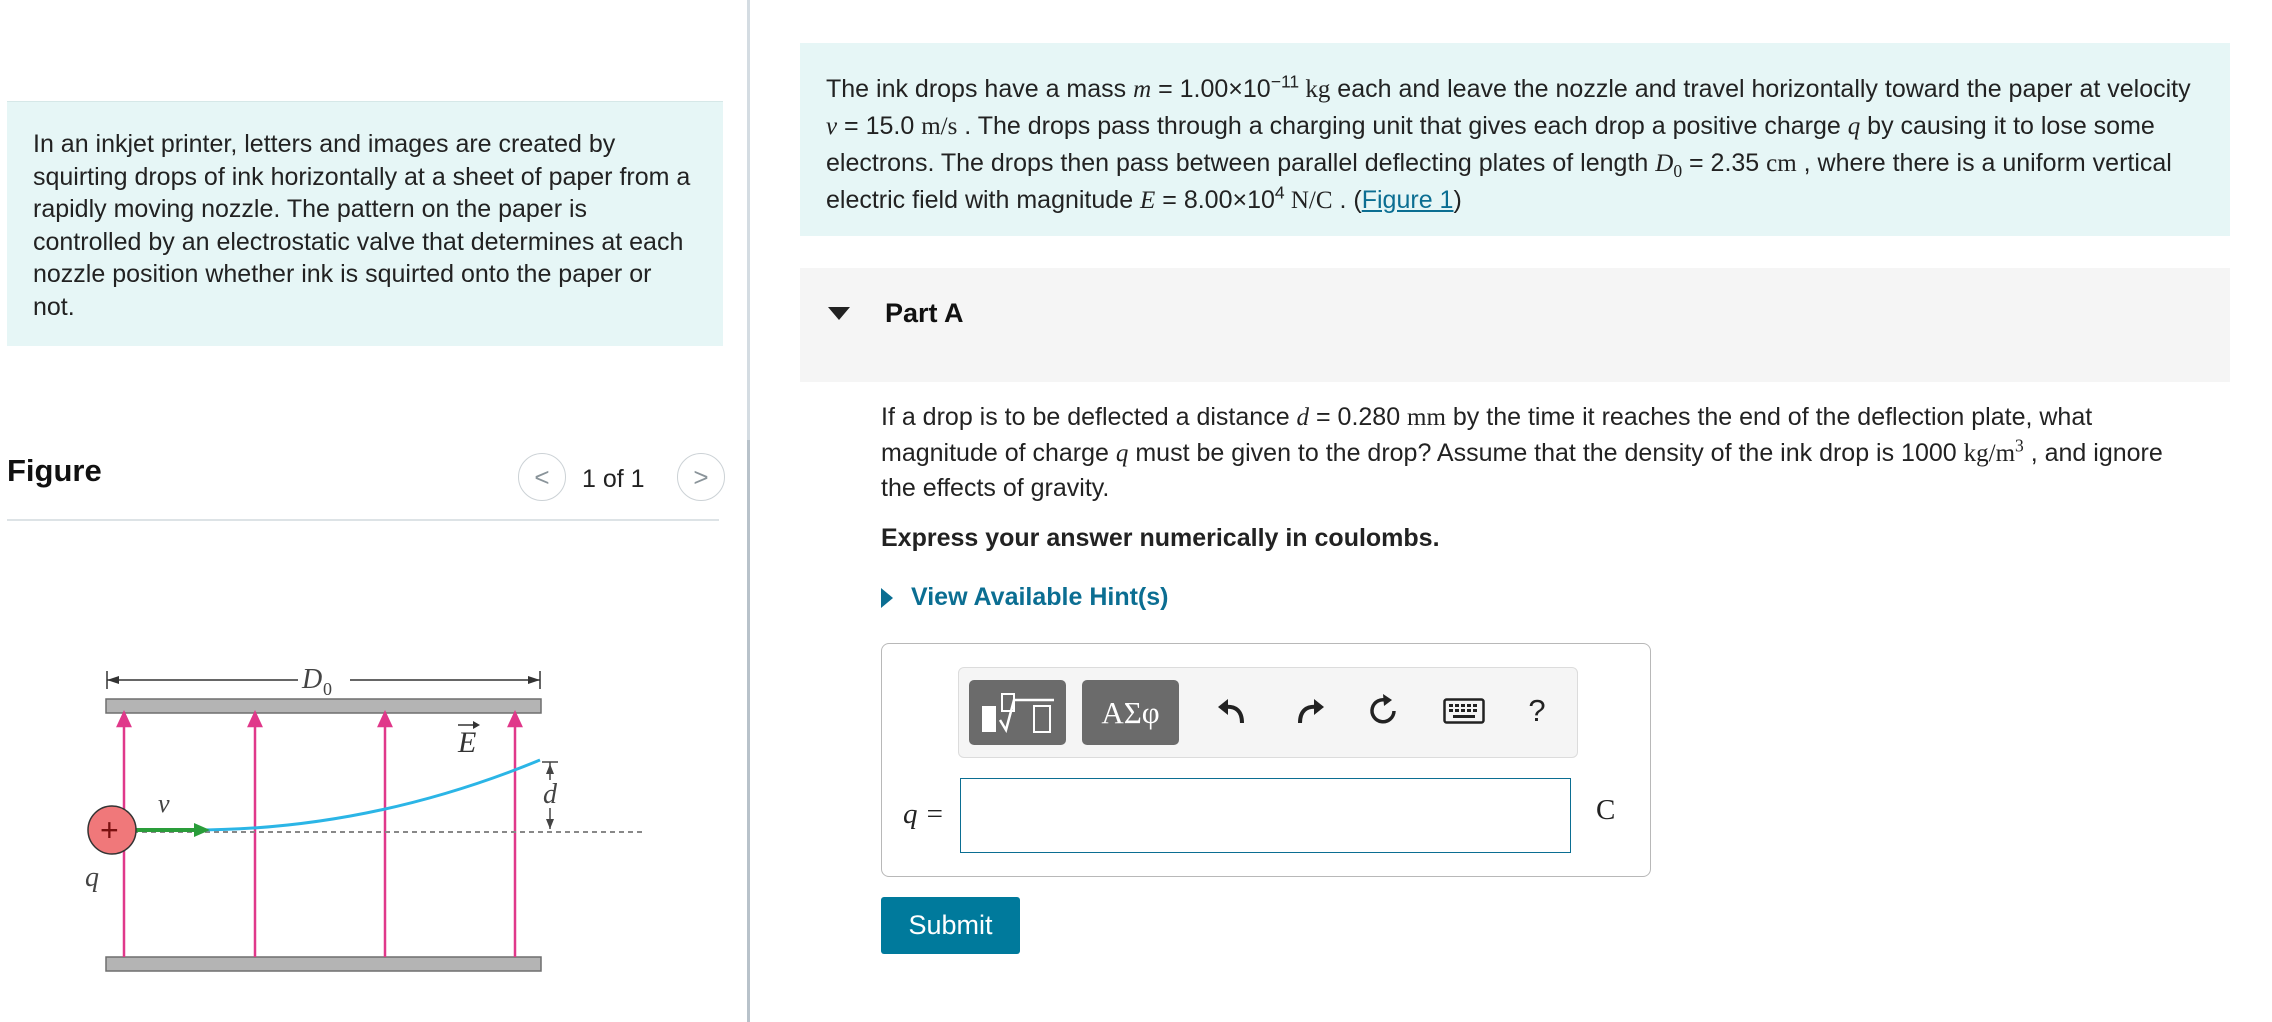 This screenshot has height=1022, width=2272. What do you see at coordinates (1537, 711) in the screenshot?
I see `help-button: ?` at bounding box center [1537, 711].